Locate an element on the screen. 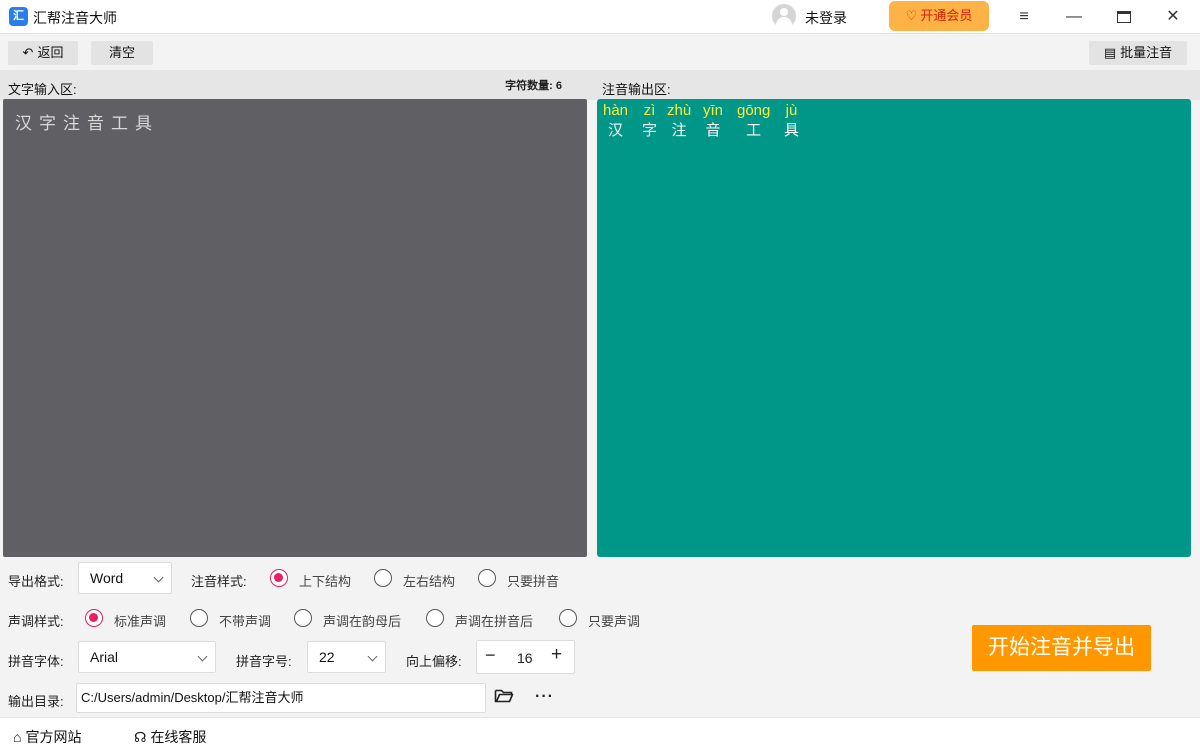 The width and height of the screenshot is (1200, 747). output-dir-label: 输出目录: is located at coordinates (36, 701).